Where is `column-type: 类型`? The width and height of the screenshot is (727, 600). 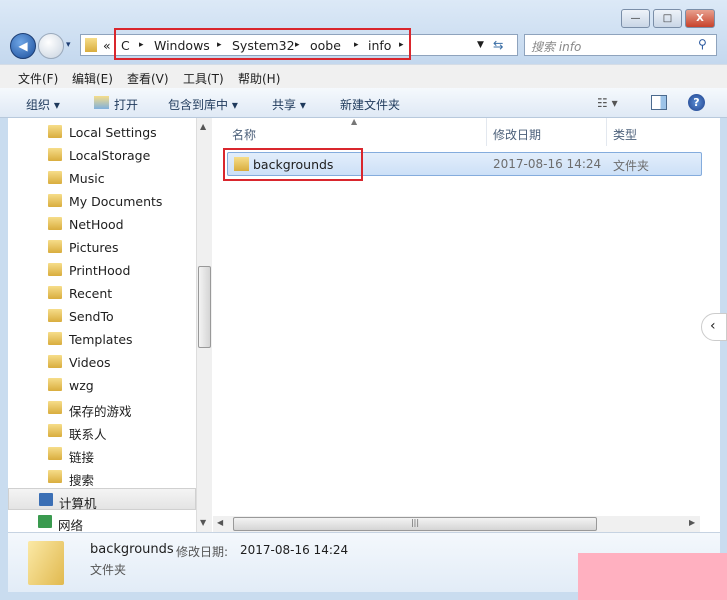 column-type: 类型 is located at coordinates (625, 134).